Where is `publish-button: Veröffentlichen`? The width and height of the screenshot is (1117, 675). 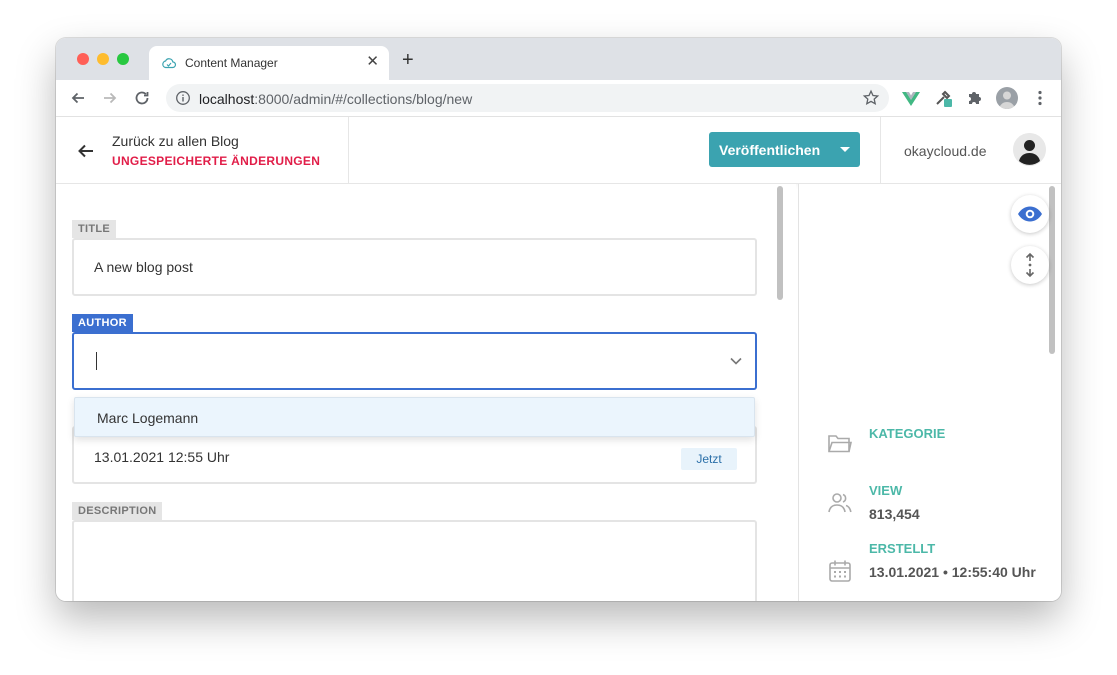 publish-button: Veröffentlichen is located at coordinates (784, 149).